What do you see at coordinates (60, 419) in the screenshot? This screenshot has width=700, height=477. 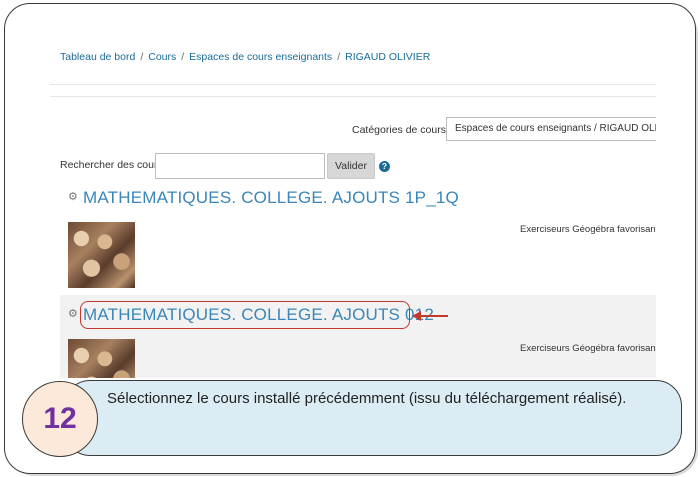 I see `step-number-badge: 12` at bounding box center [60, 419].